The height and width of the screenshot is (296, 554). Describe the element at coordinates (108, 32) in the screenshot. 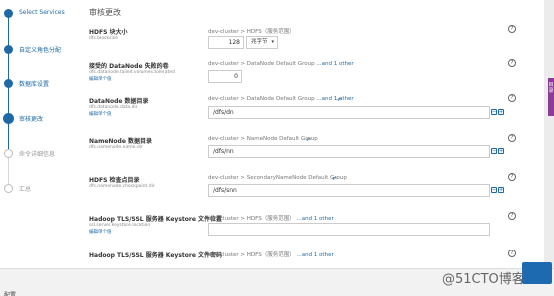

I see `property-name: HDFS 块大小` at that location.